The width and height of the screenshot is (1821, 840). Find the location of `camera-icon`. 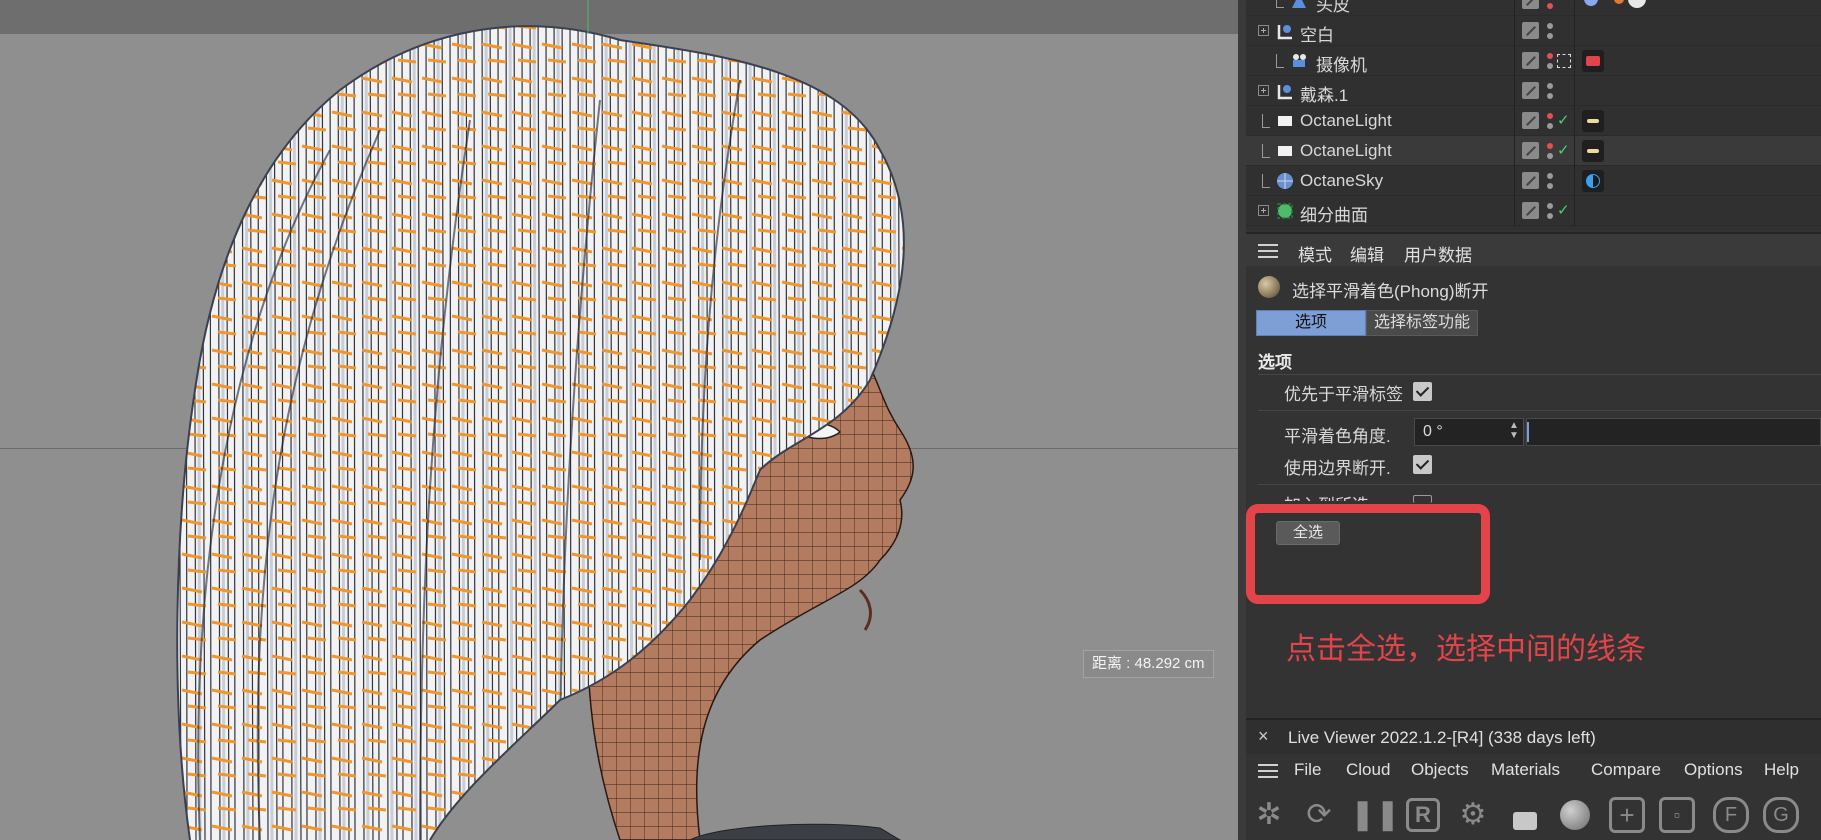

camera-icon is located at coordinates (1299, 60).